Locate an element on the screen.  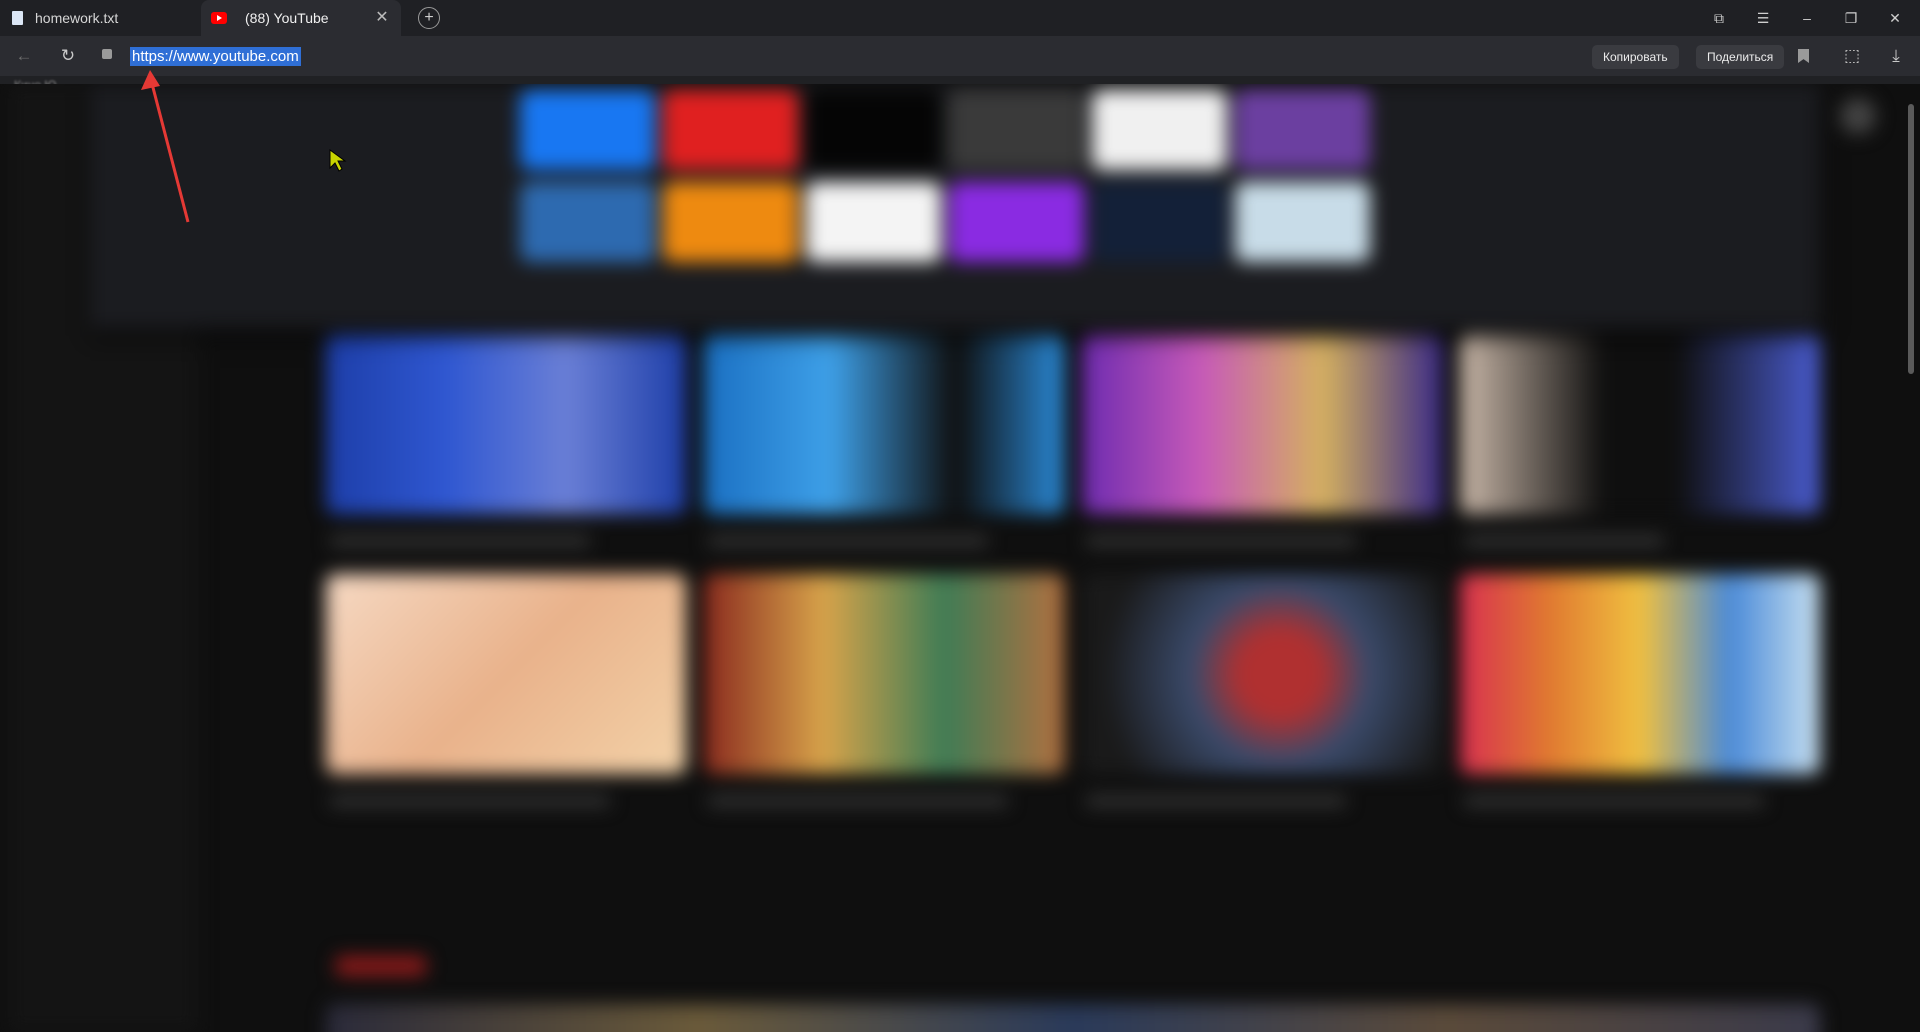
close-window-icon: ✕ is located at coordinates (1895, 18).